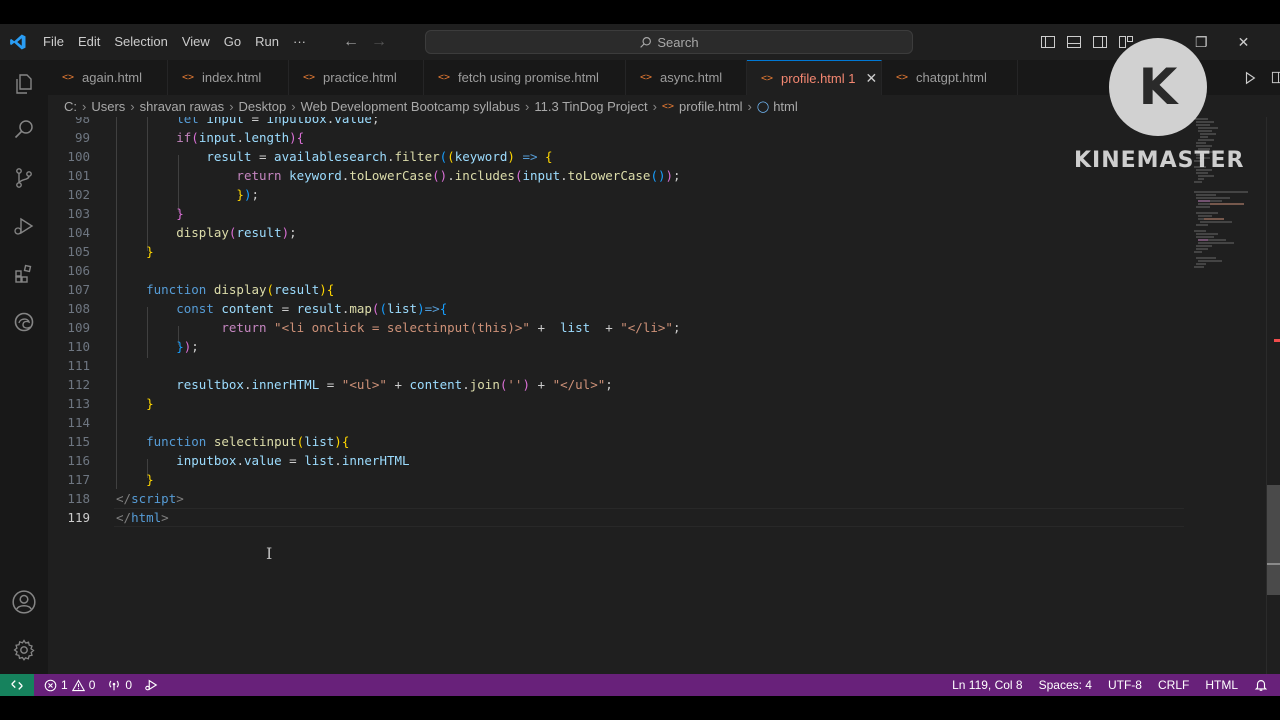 The width and height of the screenshot is (1280, 720). Describe the element at coordinates (151, 685) in the screenshot. I see `debug-launch-button` at that location.